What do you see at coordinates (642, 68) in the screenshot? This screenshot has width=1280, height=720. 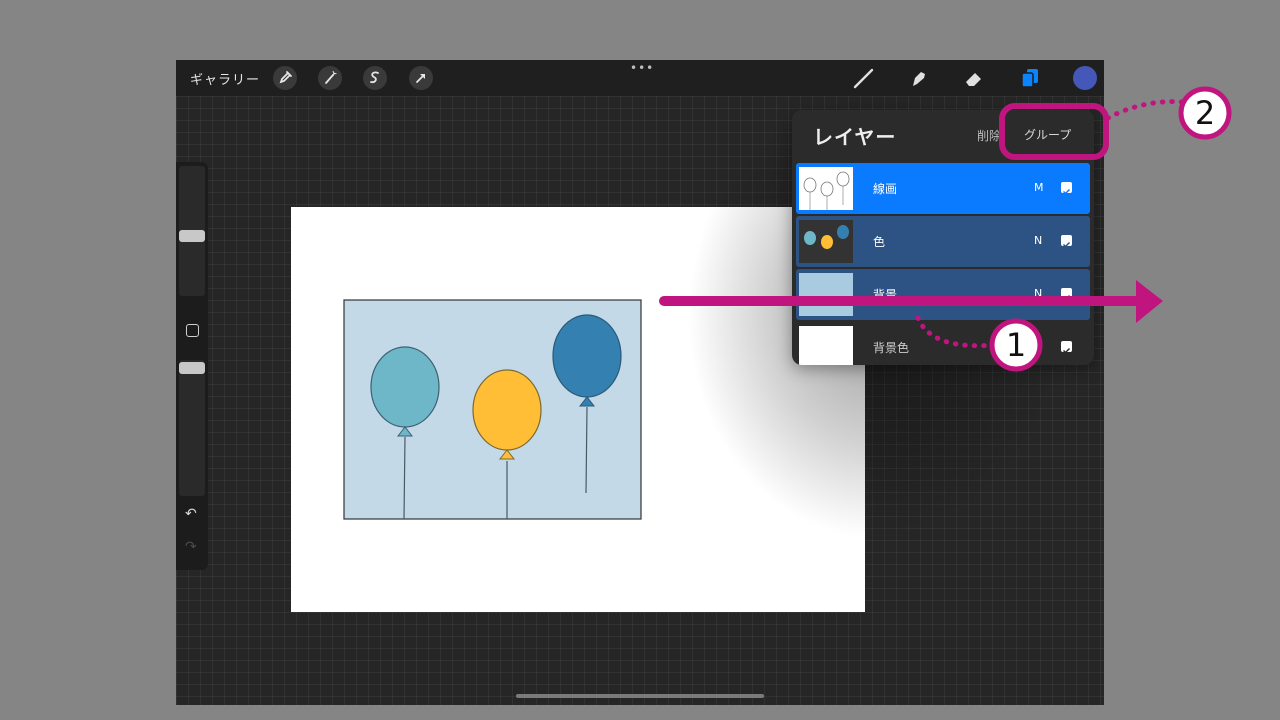 I see `more-actions-button: •••` at bounding box center [642, 68].